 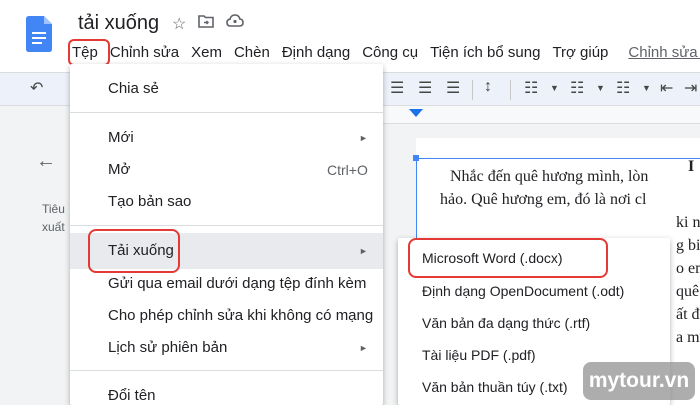 I want to click on download-option-pdf: Tài liệu PDF (.pdf), so click(x=479, y=355).